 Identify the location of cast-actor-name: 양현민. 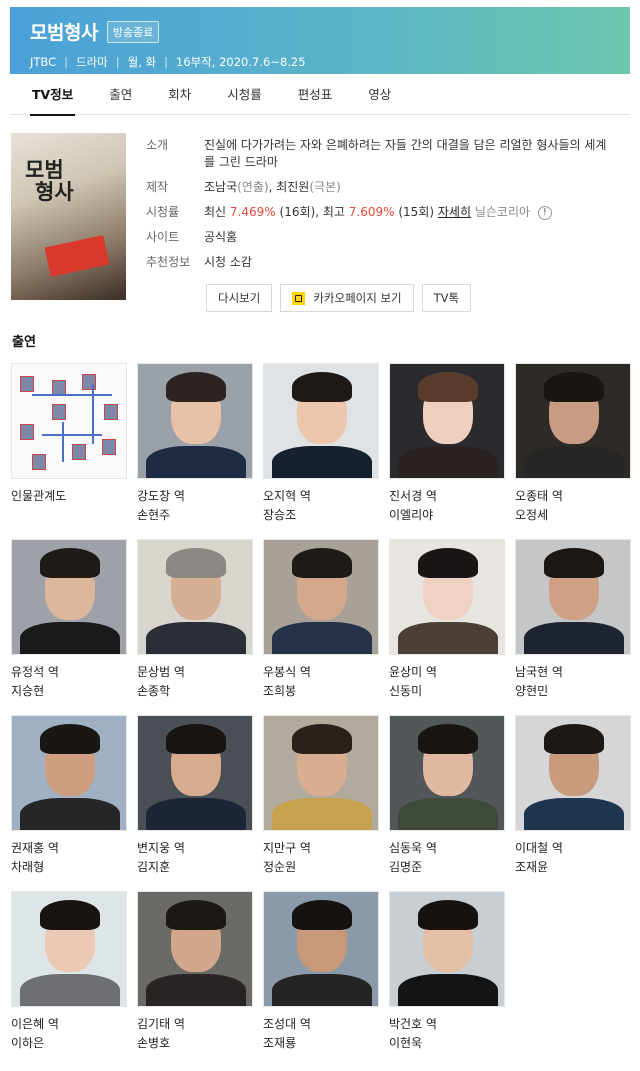
(573, 691).